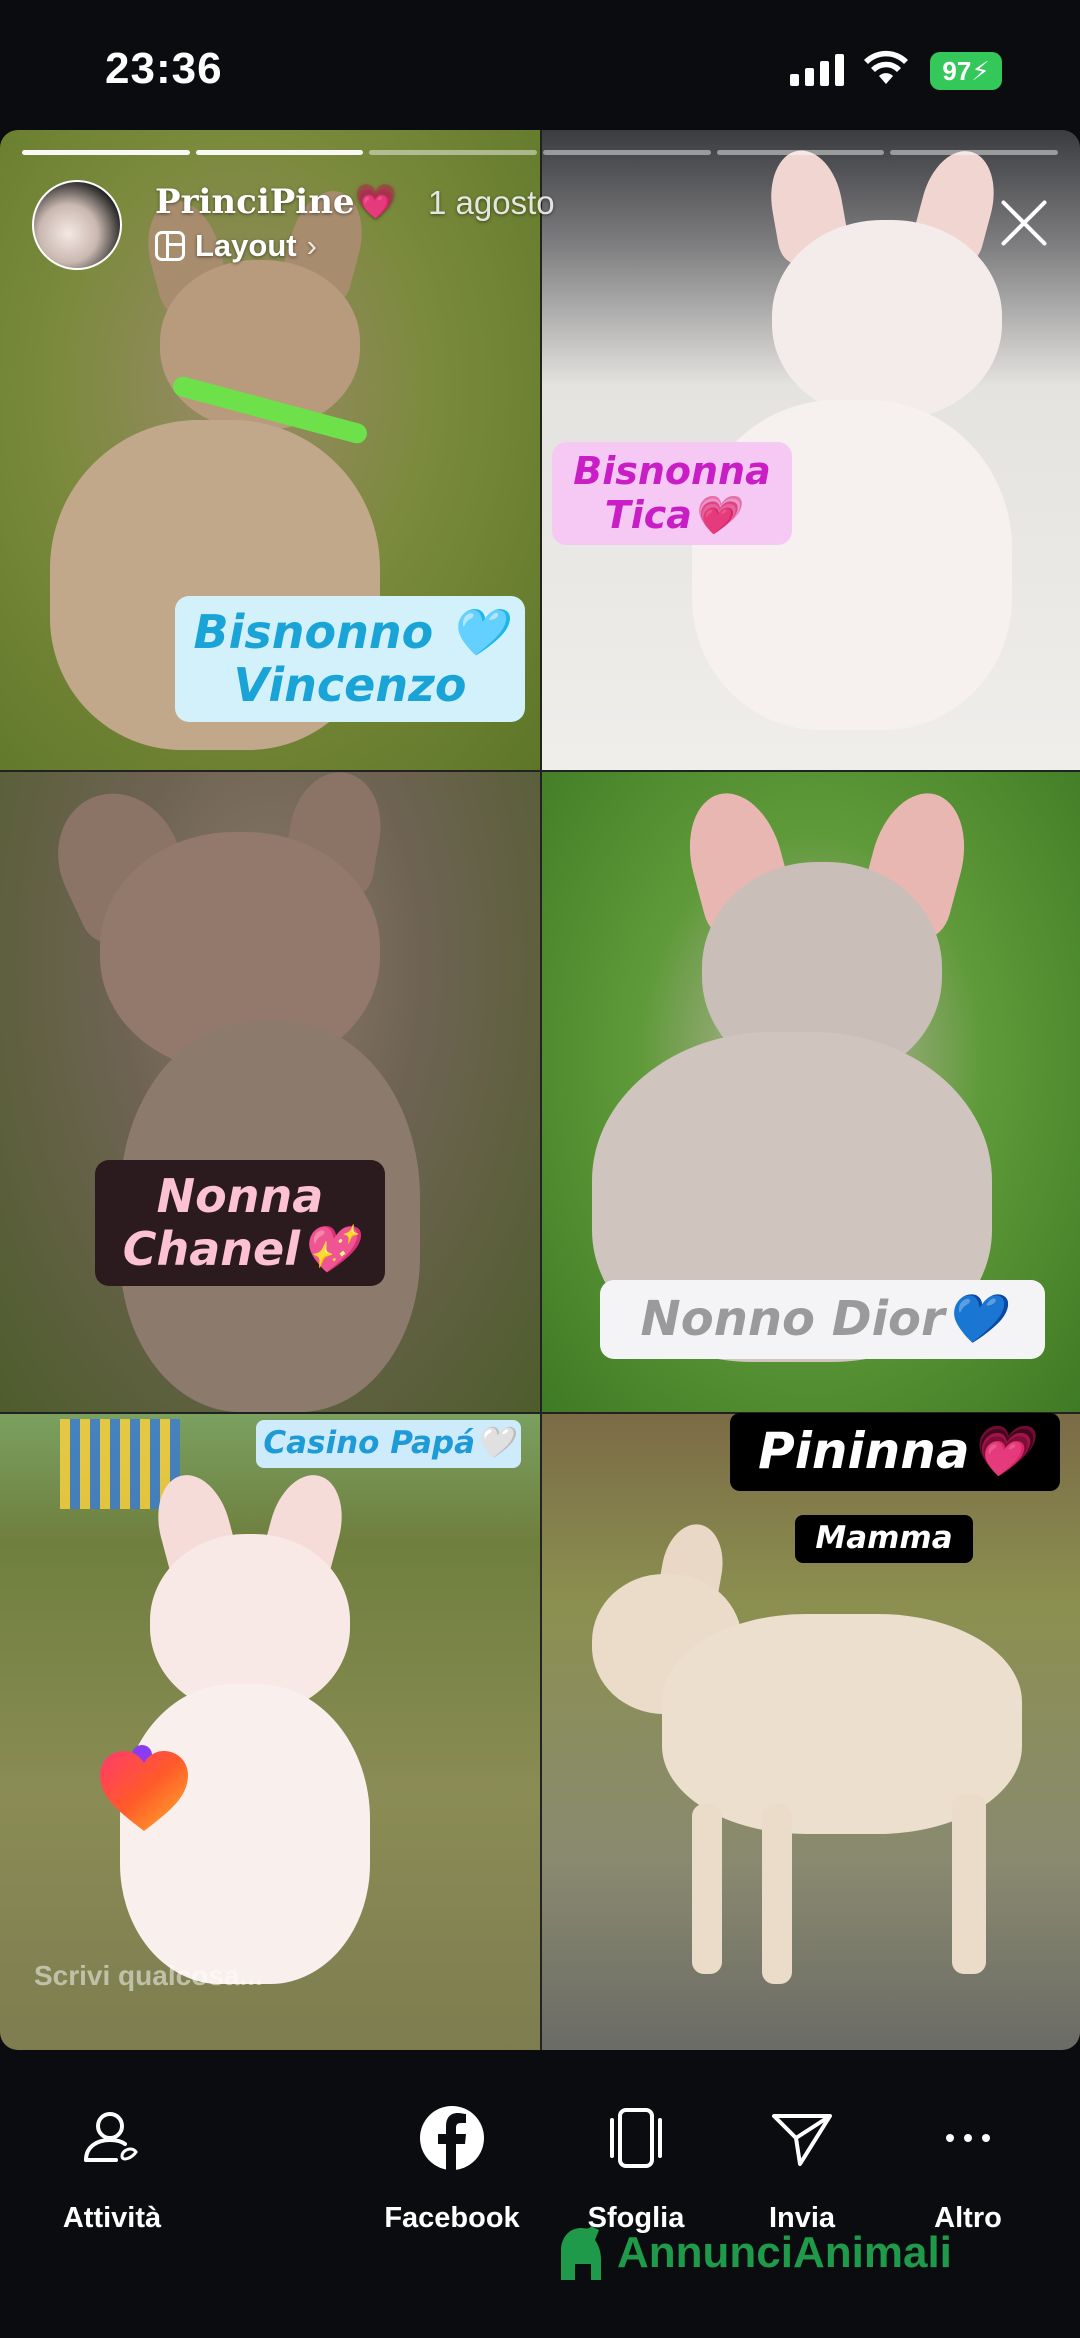  I want to click on layout-label: Layout, so click(246, 245).